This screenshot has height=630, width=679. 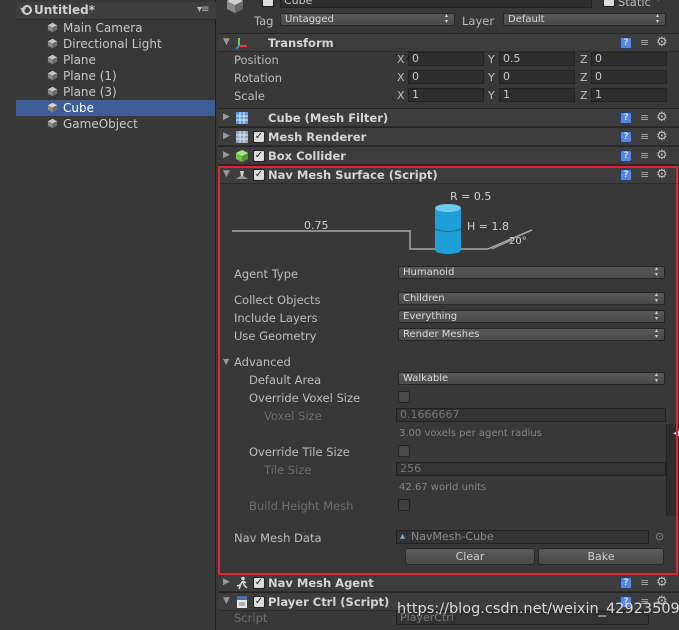 I want to click on scroll-handle-icon: ◀, so click(x=676, y=433).